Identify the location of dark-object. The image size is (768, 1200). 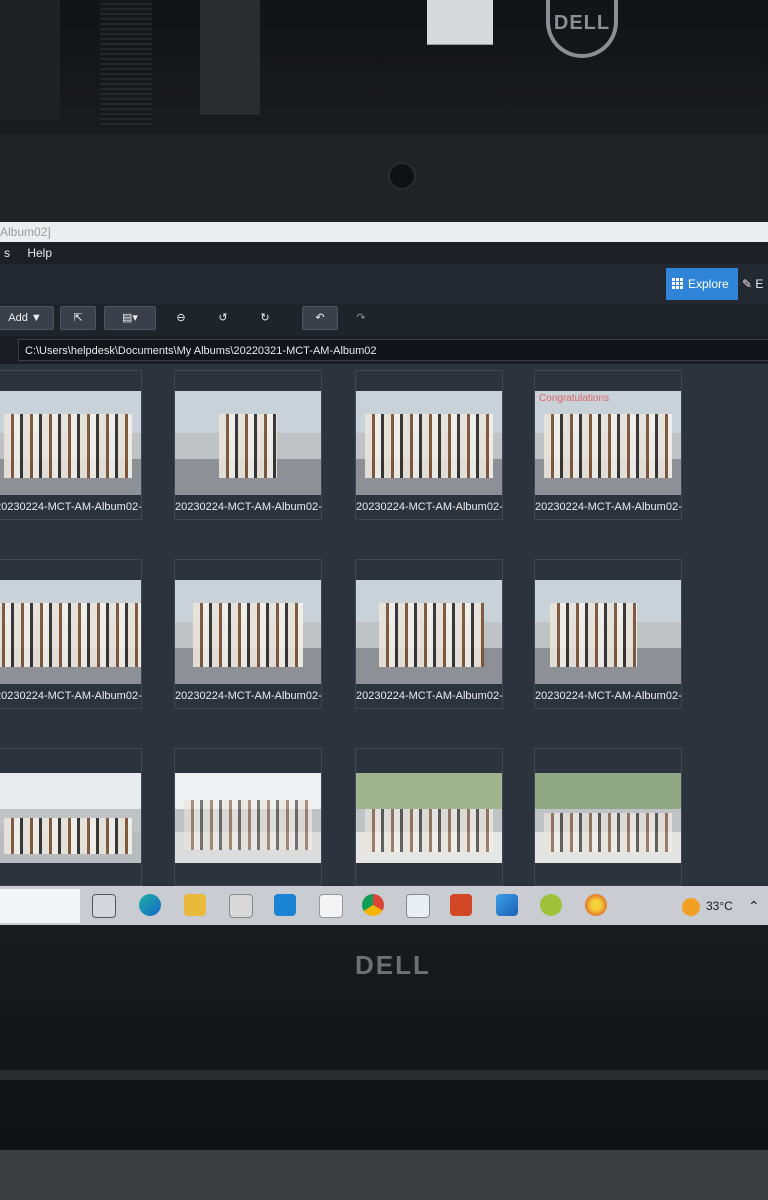
(30, 60).